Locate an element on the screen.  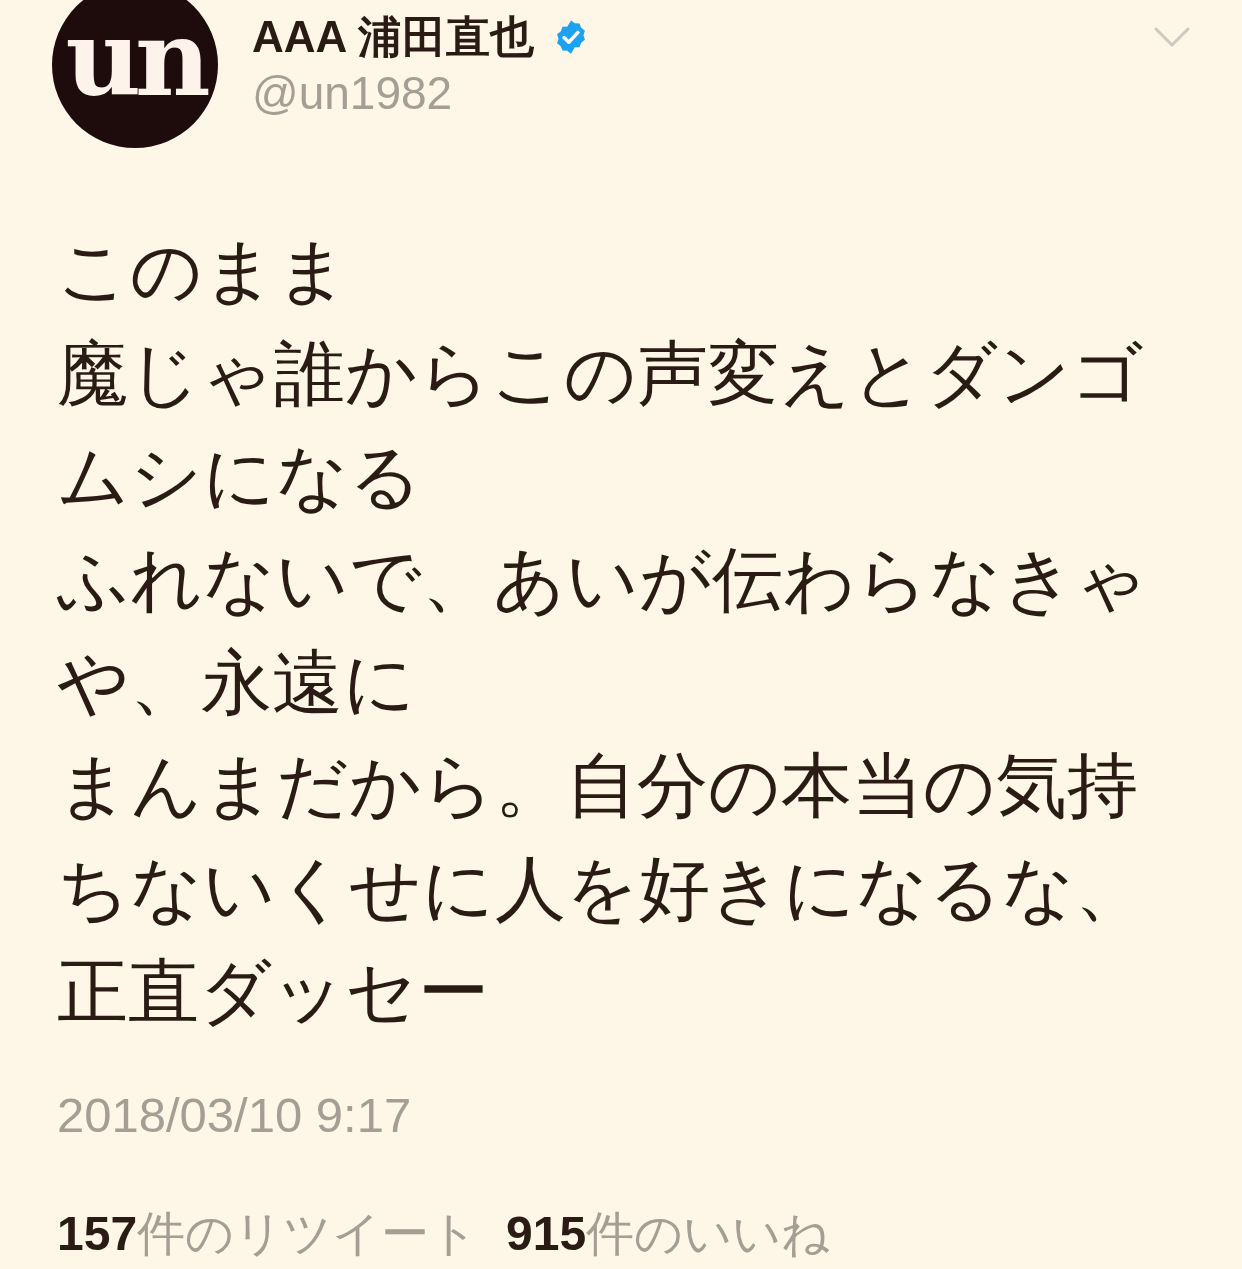
author-name: AAA 浦田直也 is located at coordinates (393, 37).